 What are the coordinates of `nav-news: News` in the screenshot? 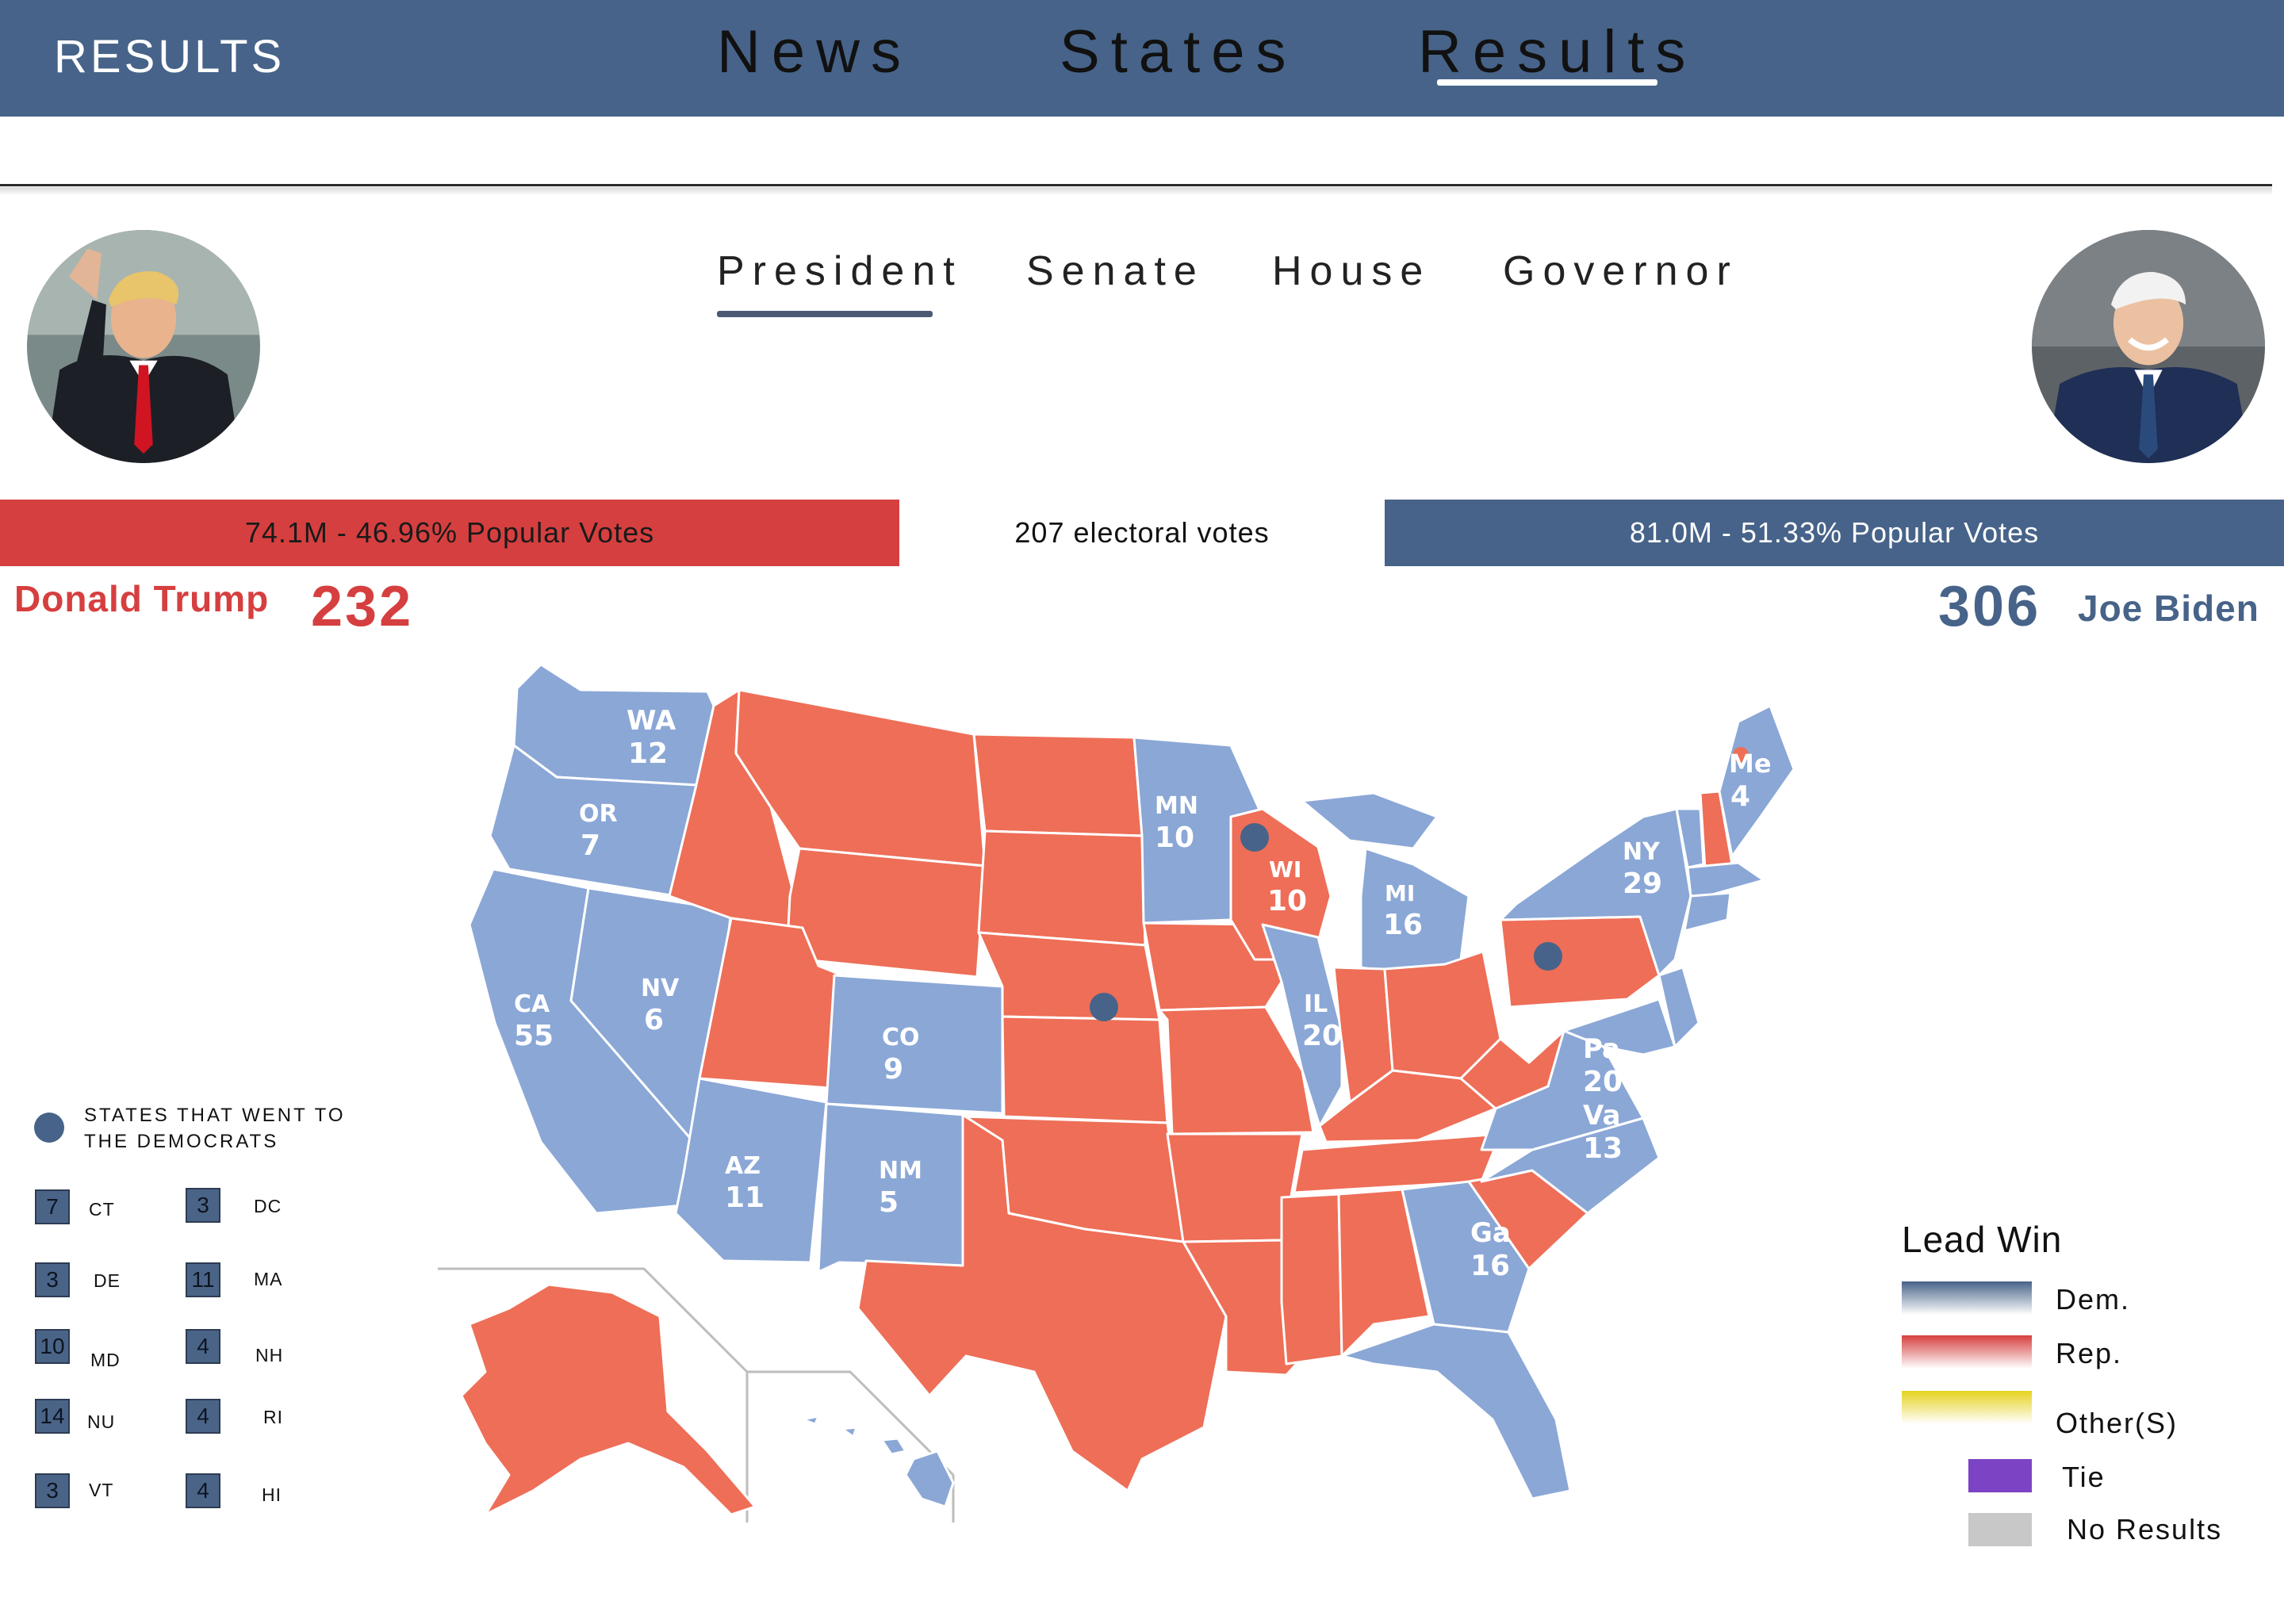 It's located at (814, 52).